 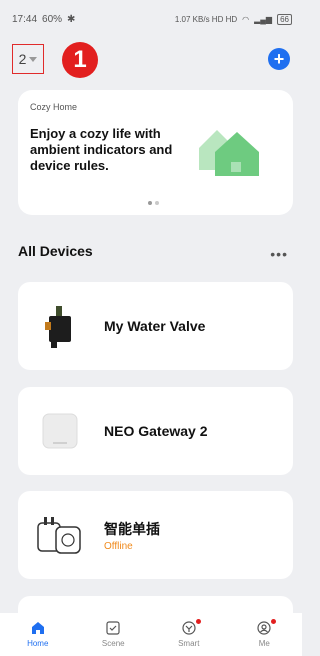 What do you see at coordinates (33, 59) in the screenshot?
I see `chevron-down-icon` at bounding box center [33, 59].